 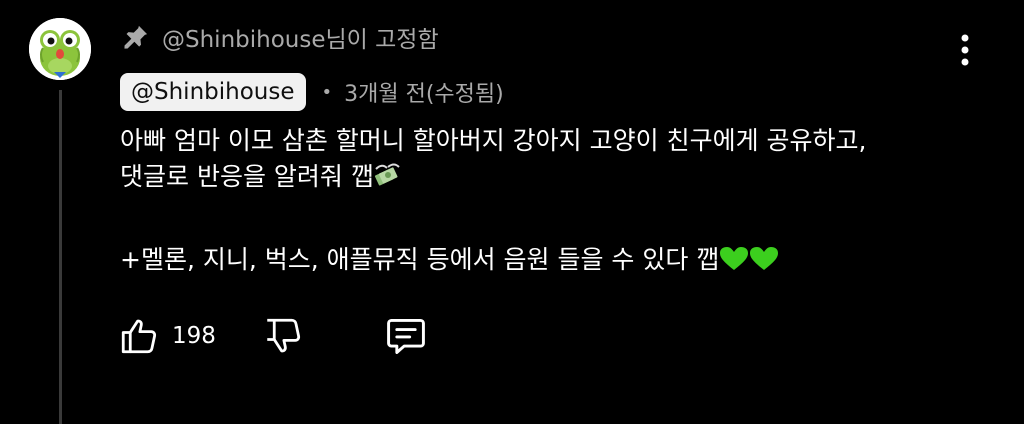 I want to click on thread-line, so click(x=60, y=257).